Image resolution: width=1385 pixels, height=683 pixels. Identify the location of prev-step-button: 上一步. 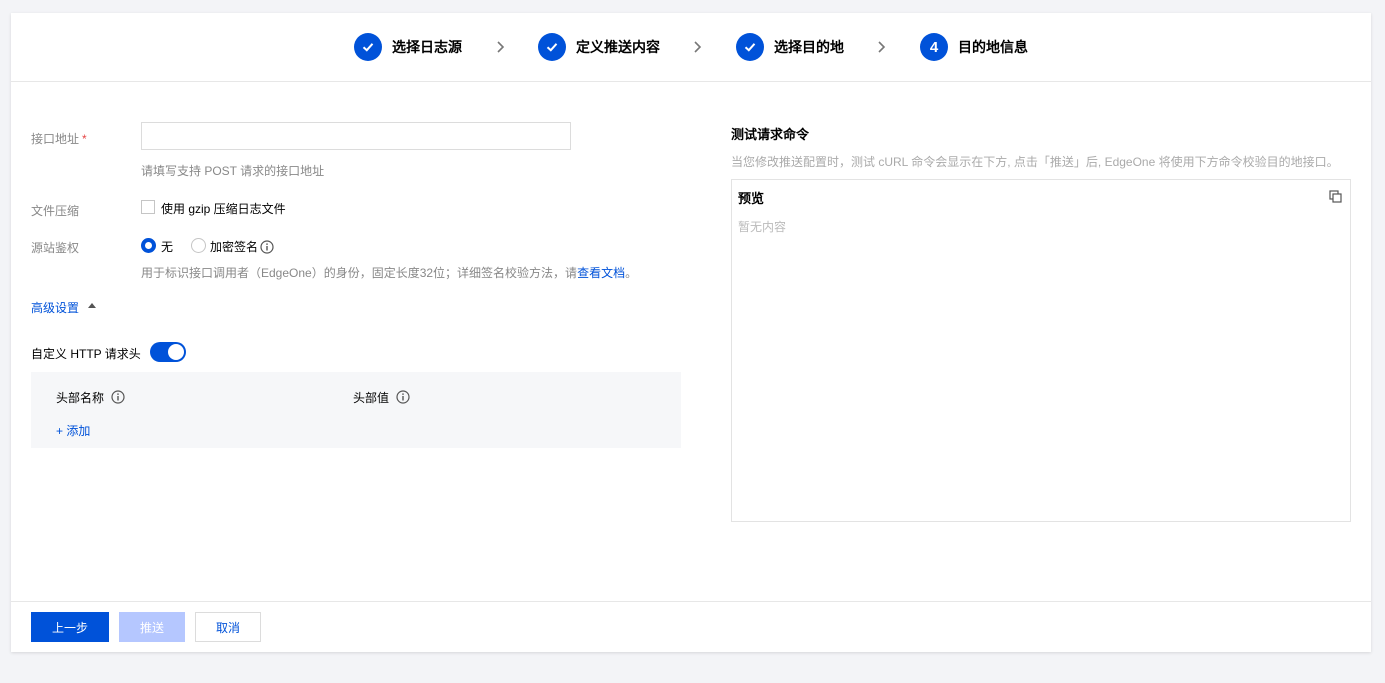
(70, 627).